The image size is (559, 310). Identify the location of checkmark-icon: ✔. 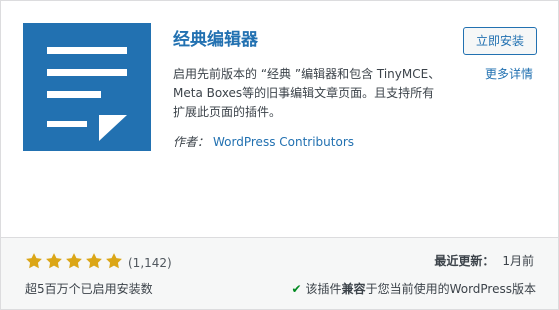
(296, 289).